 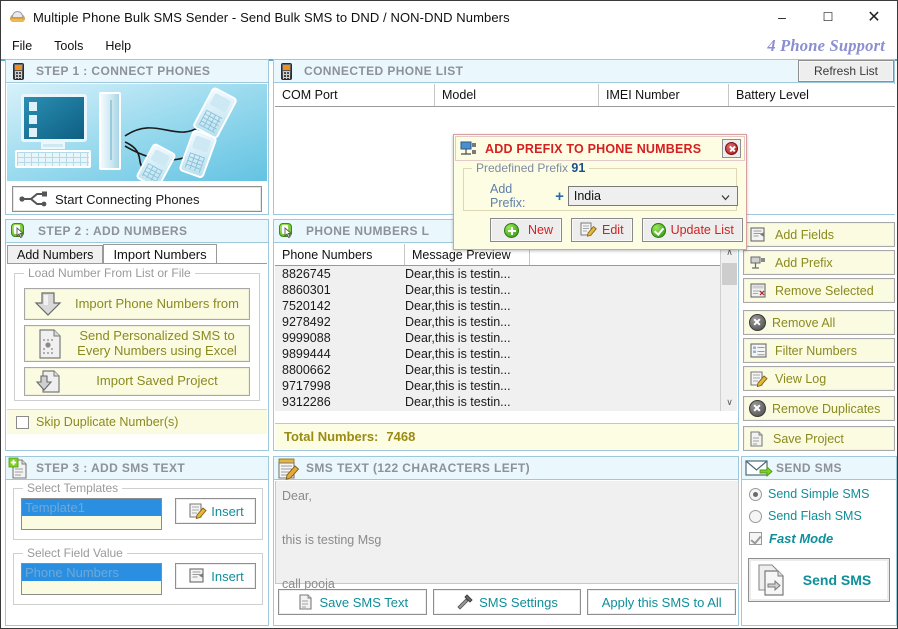 I want to click on save-doc-icon, so click(x=758, y=439).